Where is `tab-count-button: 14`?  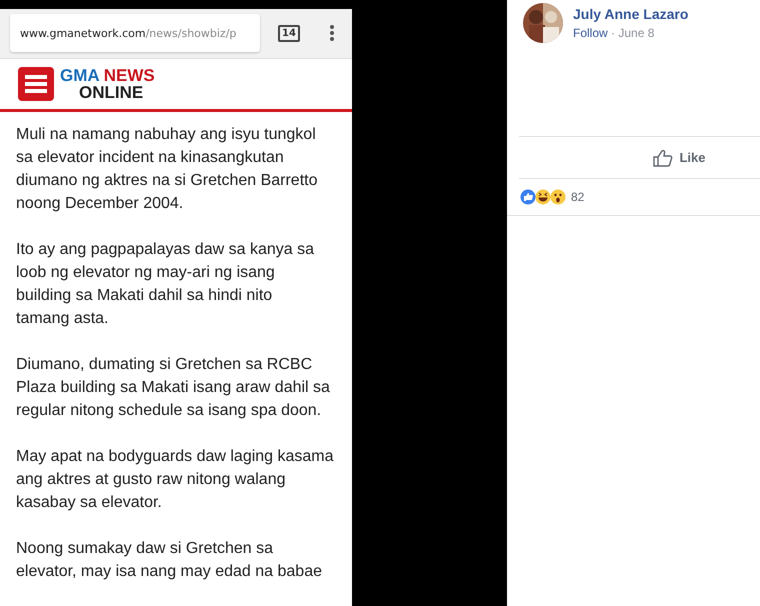 tab-count-button: 14 is located at coordinates (289, 33).